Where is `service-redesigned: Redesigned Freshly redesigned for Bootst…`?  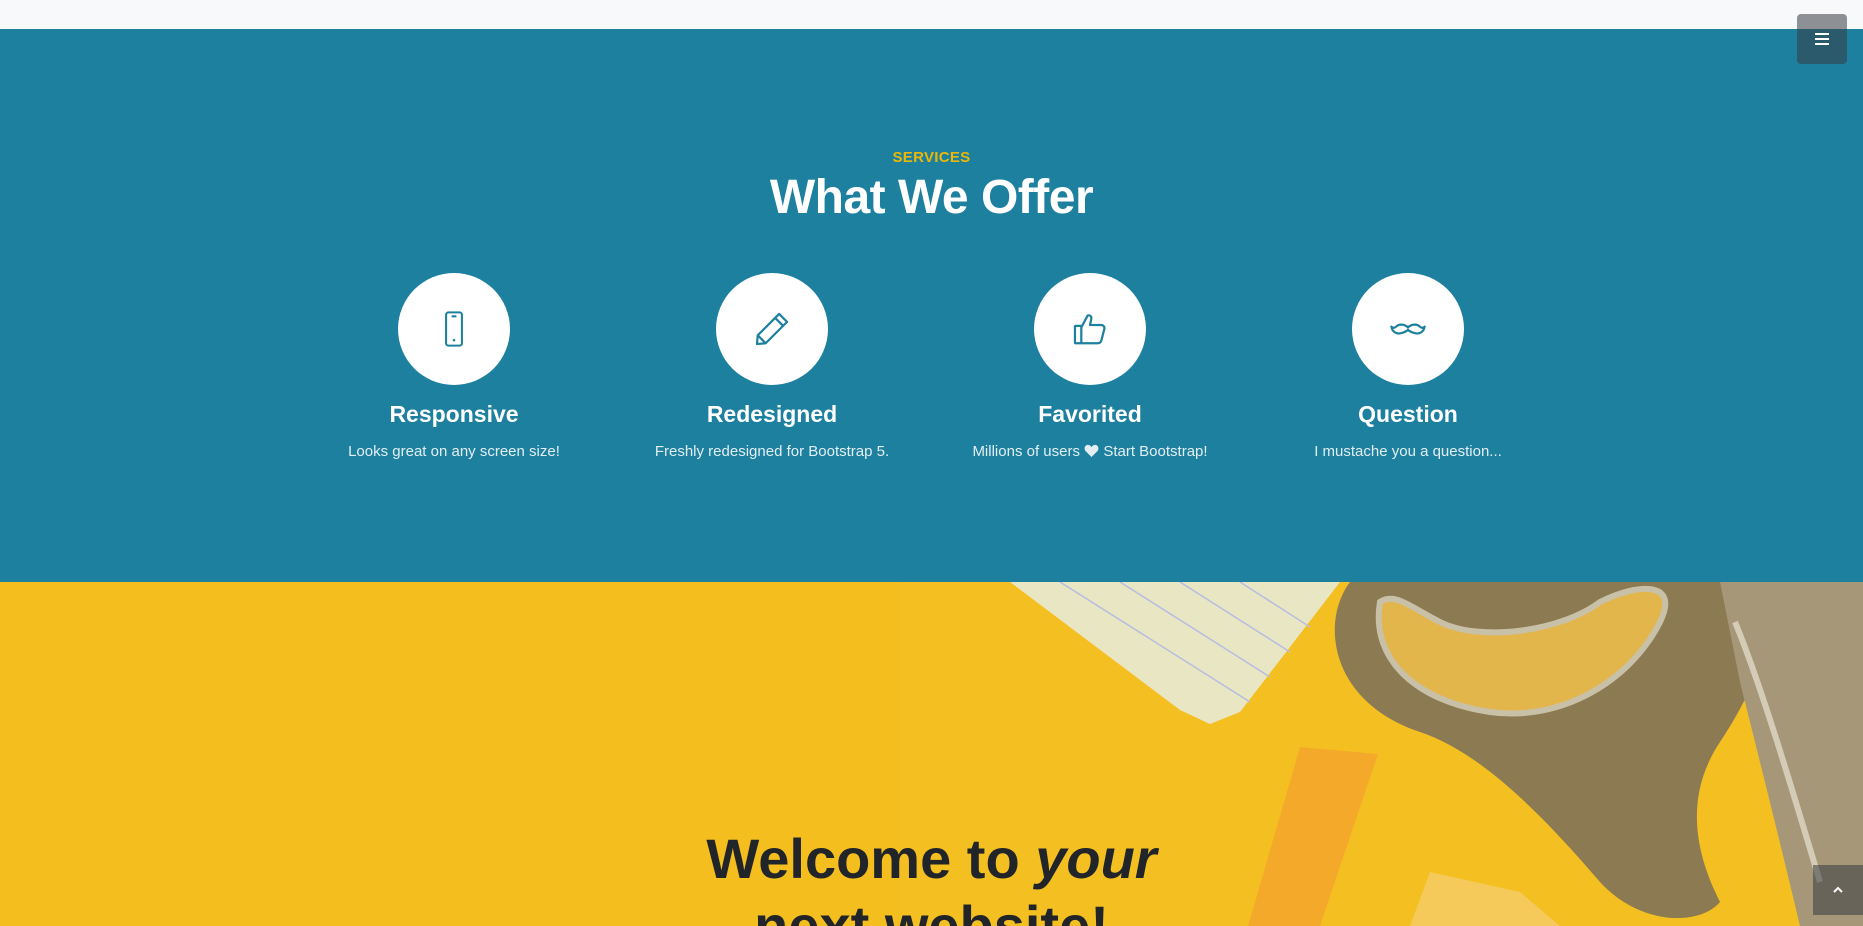
service-redesigned: Redesigned Freshly redesigned for Bootst… is located at coordinates (772, 367).